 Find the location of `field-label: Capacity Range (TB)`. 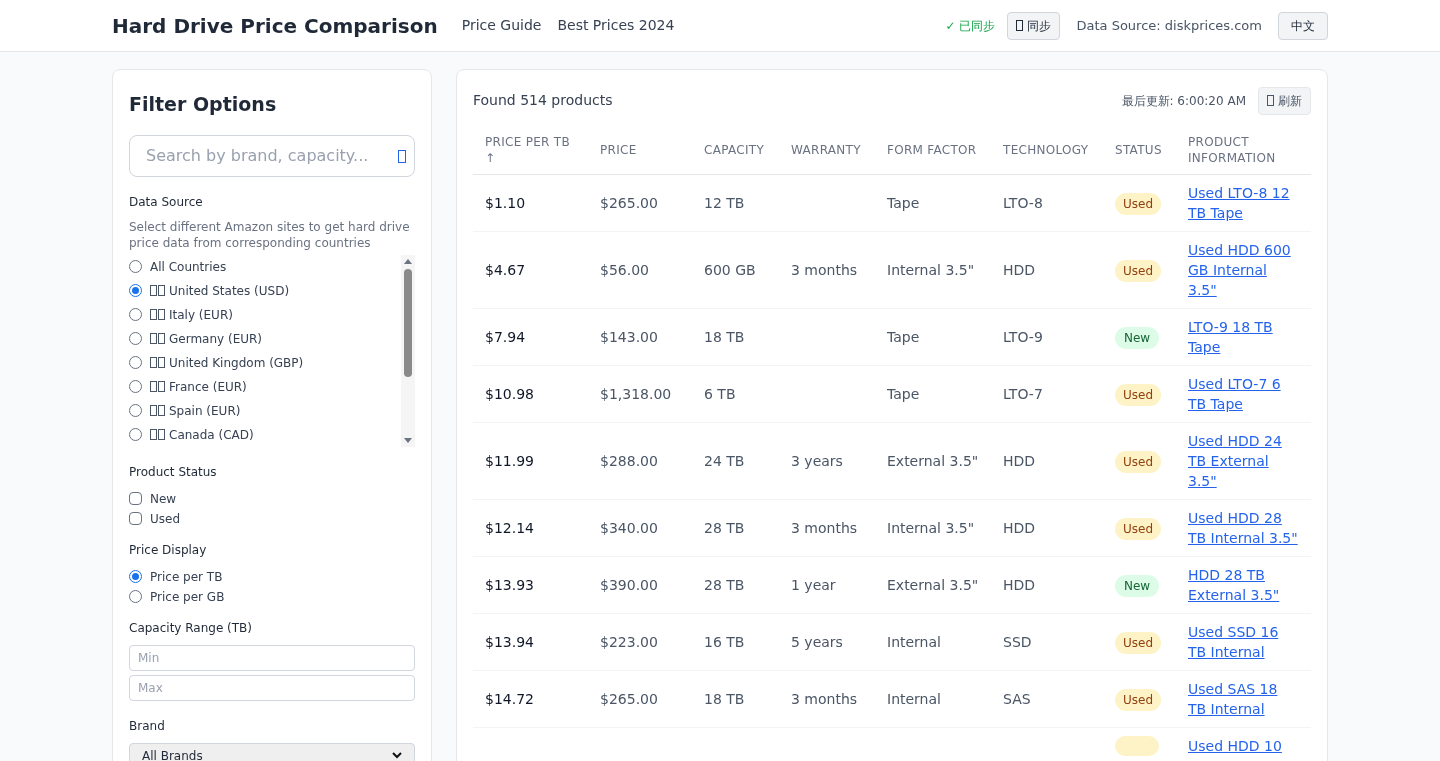

field-label: Capacity Range (TB) is located at coordinates (191, 628).